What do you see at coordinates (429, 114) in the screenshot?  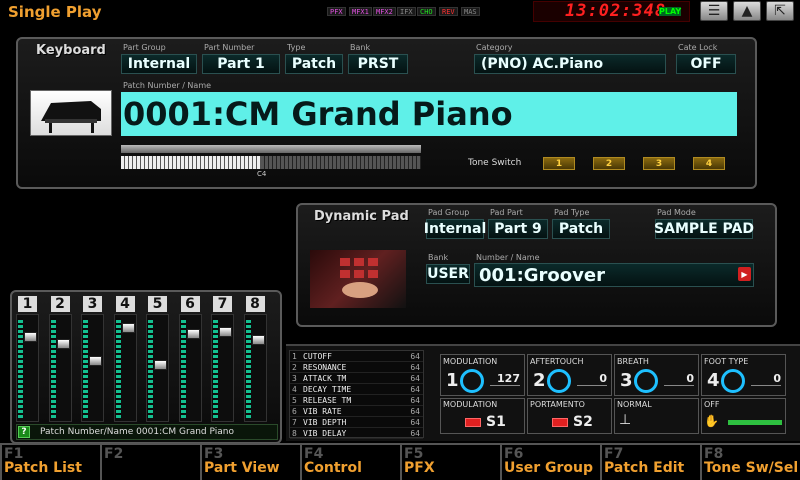 I see `patch-name: 0001:CM Grand Piano` at bounding box center [429, 114].